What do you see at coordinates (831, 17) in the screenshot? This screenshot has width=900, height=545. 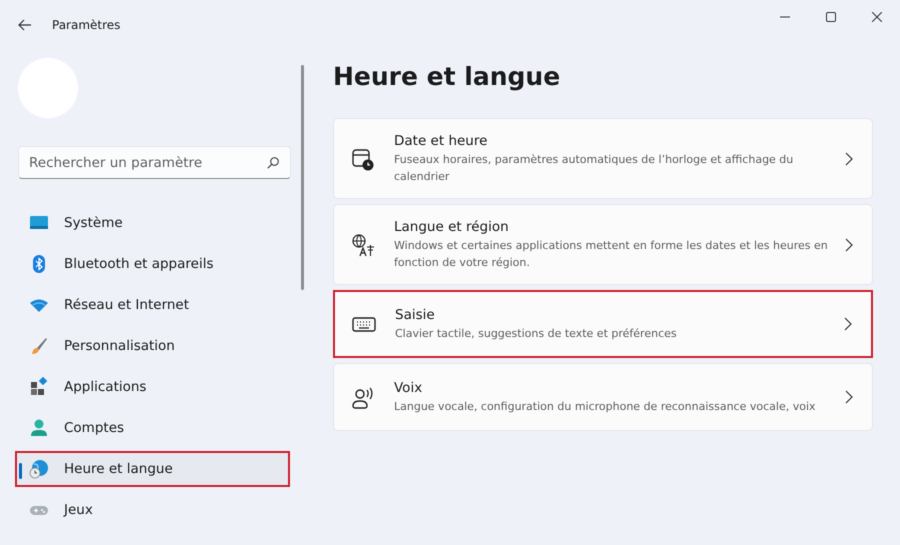 I see `maximize-icon` at bounding box center [831, 17].